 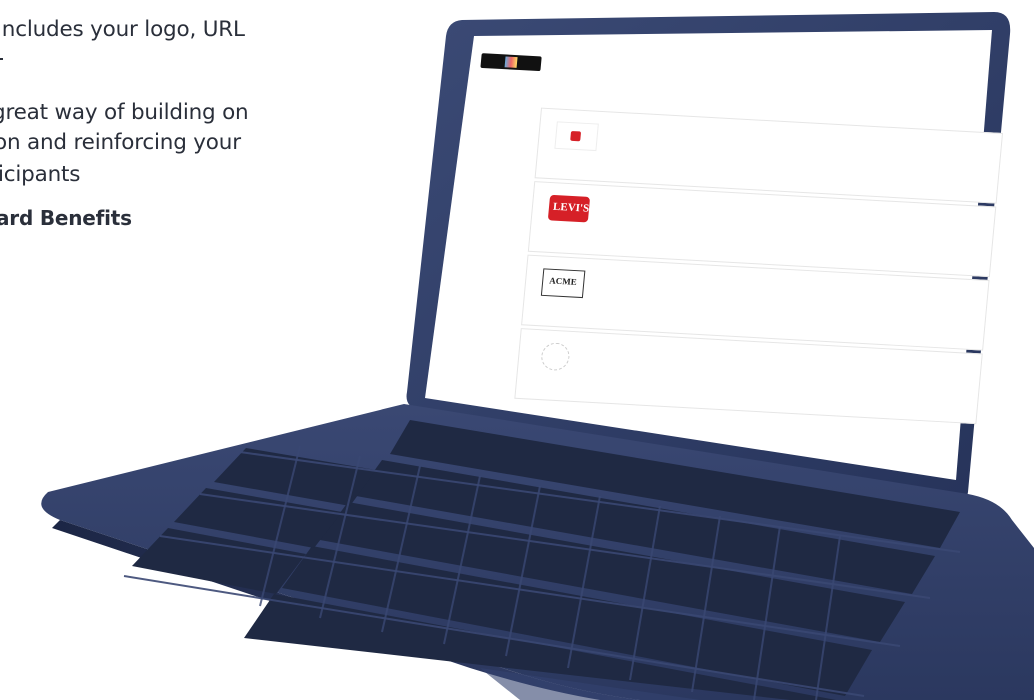 What do you see at coordinates (555, 357) in the screenshot?
I see `placeholder-logo` at bounding box center [555, 357].